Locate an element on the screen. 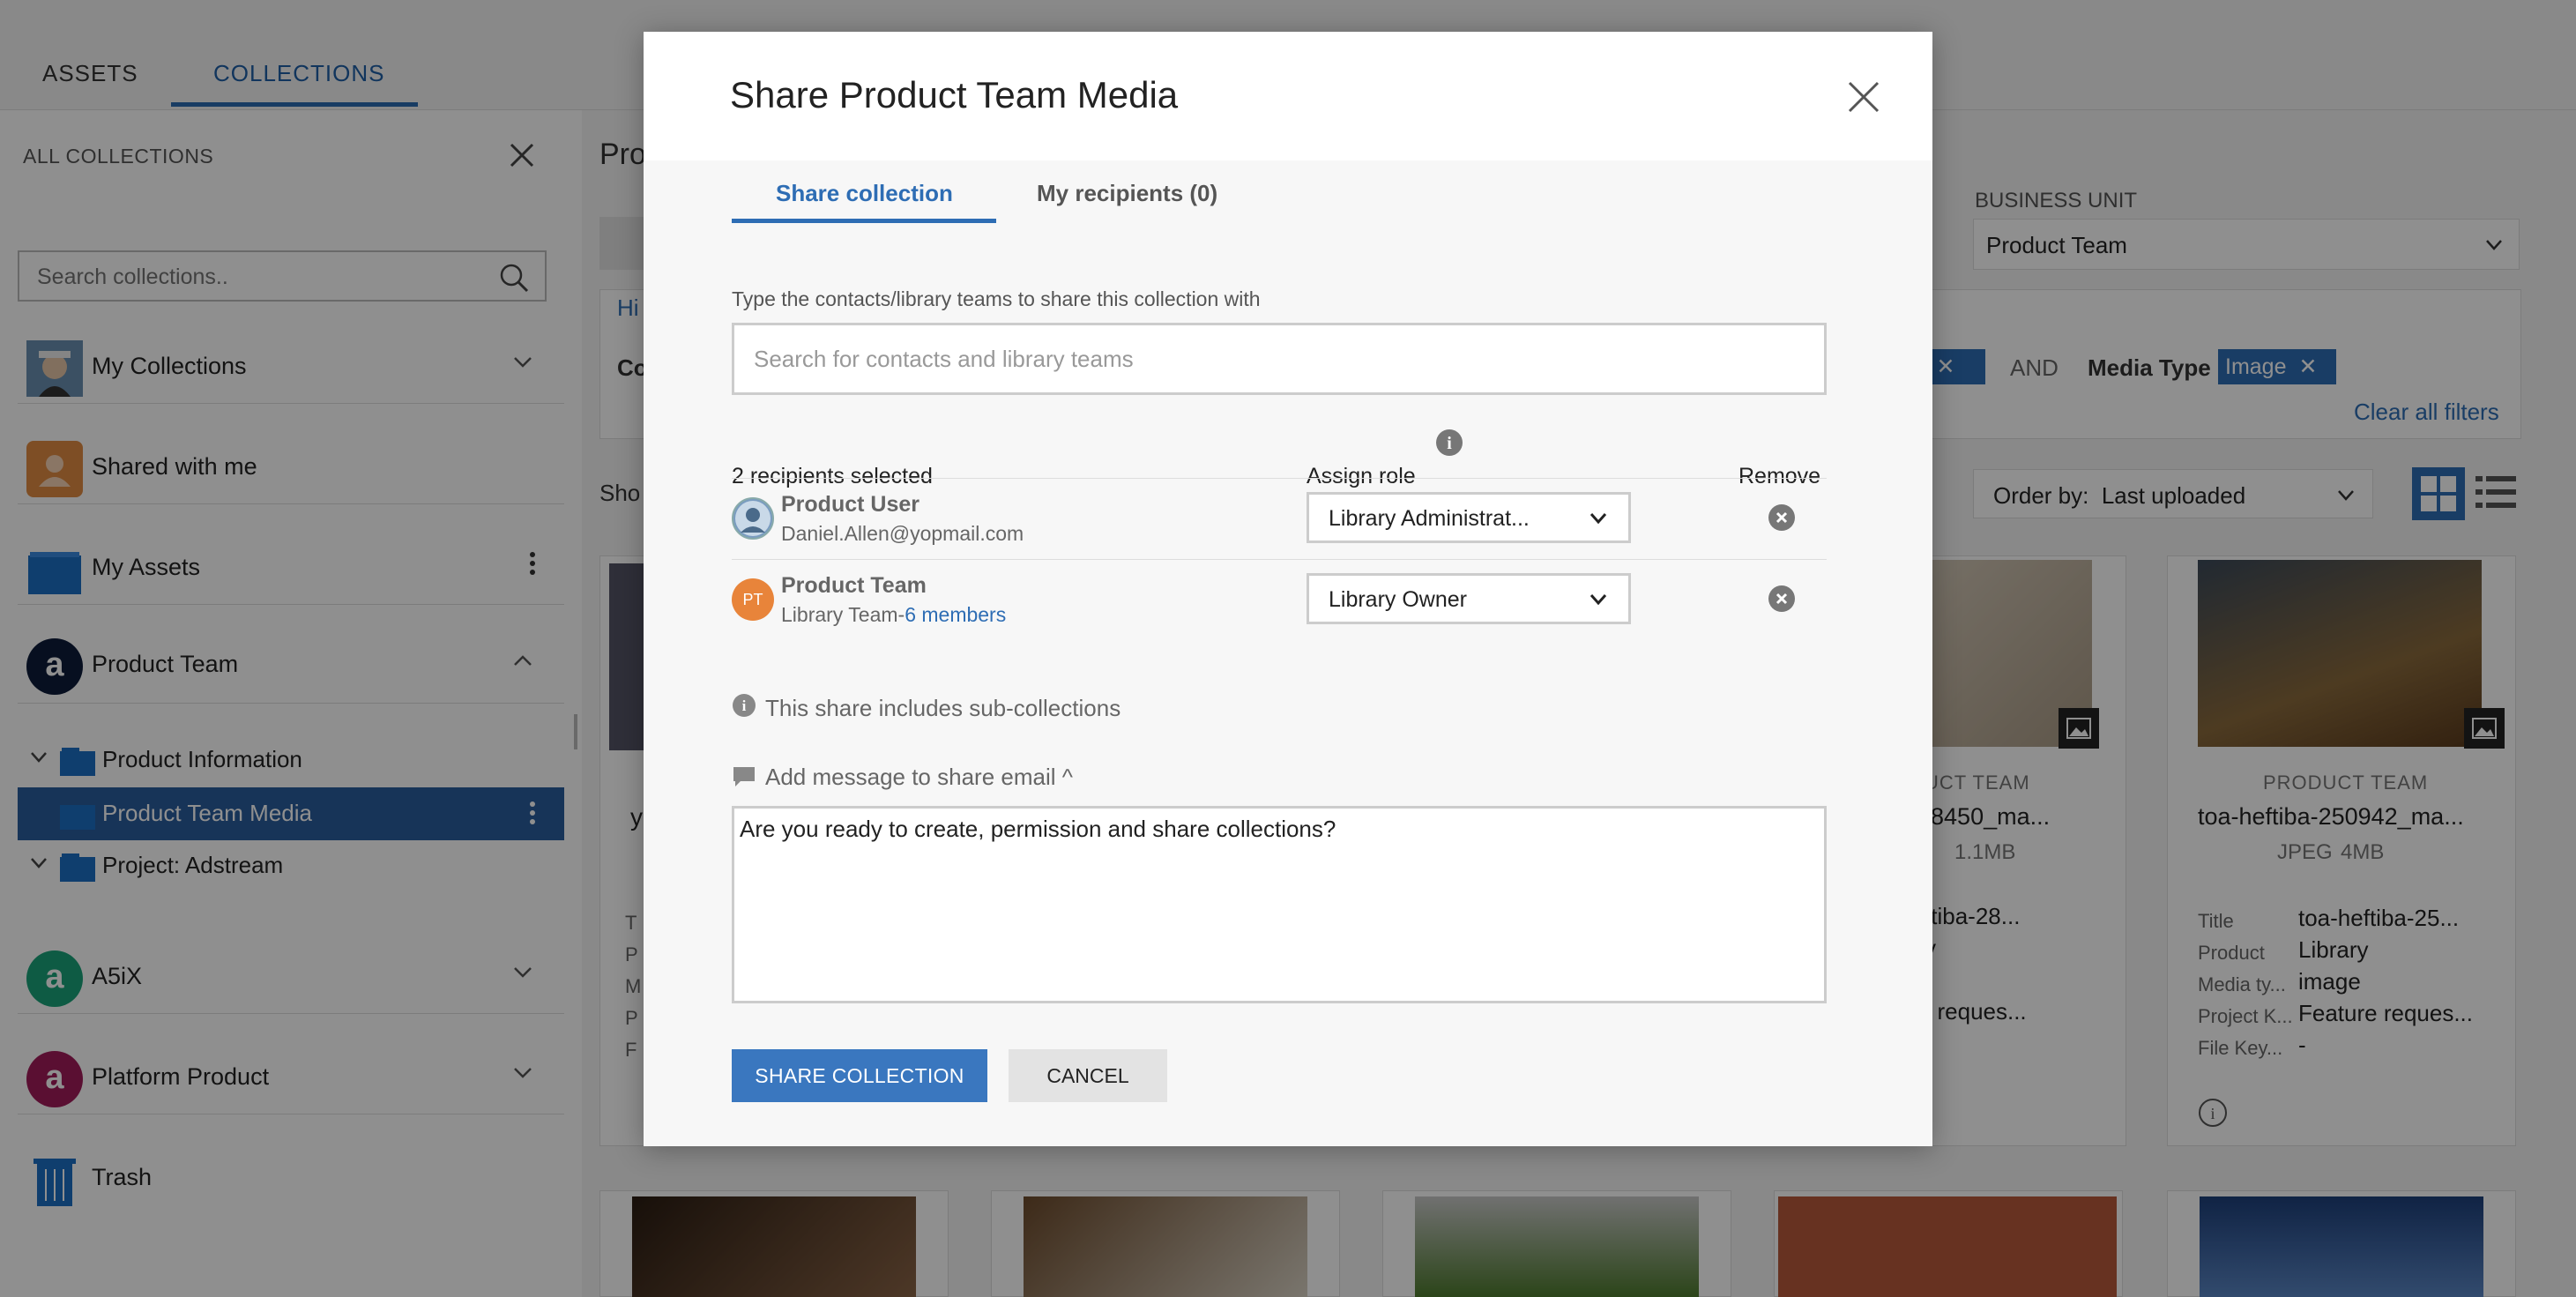 This screenshot has width=2576, height=1297. recipient-team-info: Library Team-6 members is located at coordinates (894, 615).